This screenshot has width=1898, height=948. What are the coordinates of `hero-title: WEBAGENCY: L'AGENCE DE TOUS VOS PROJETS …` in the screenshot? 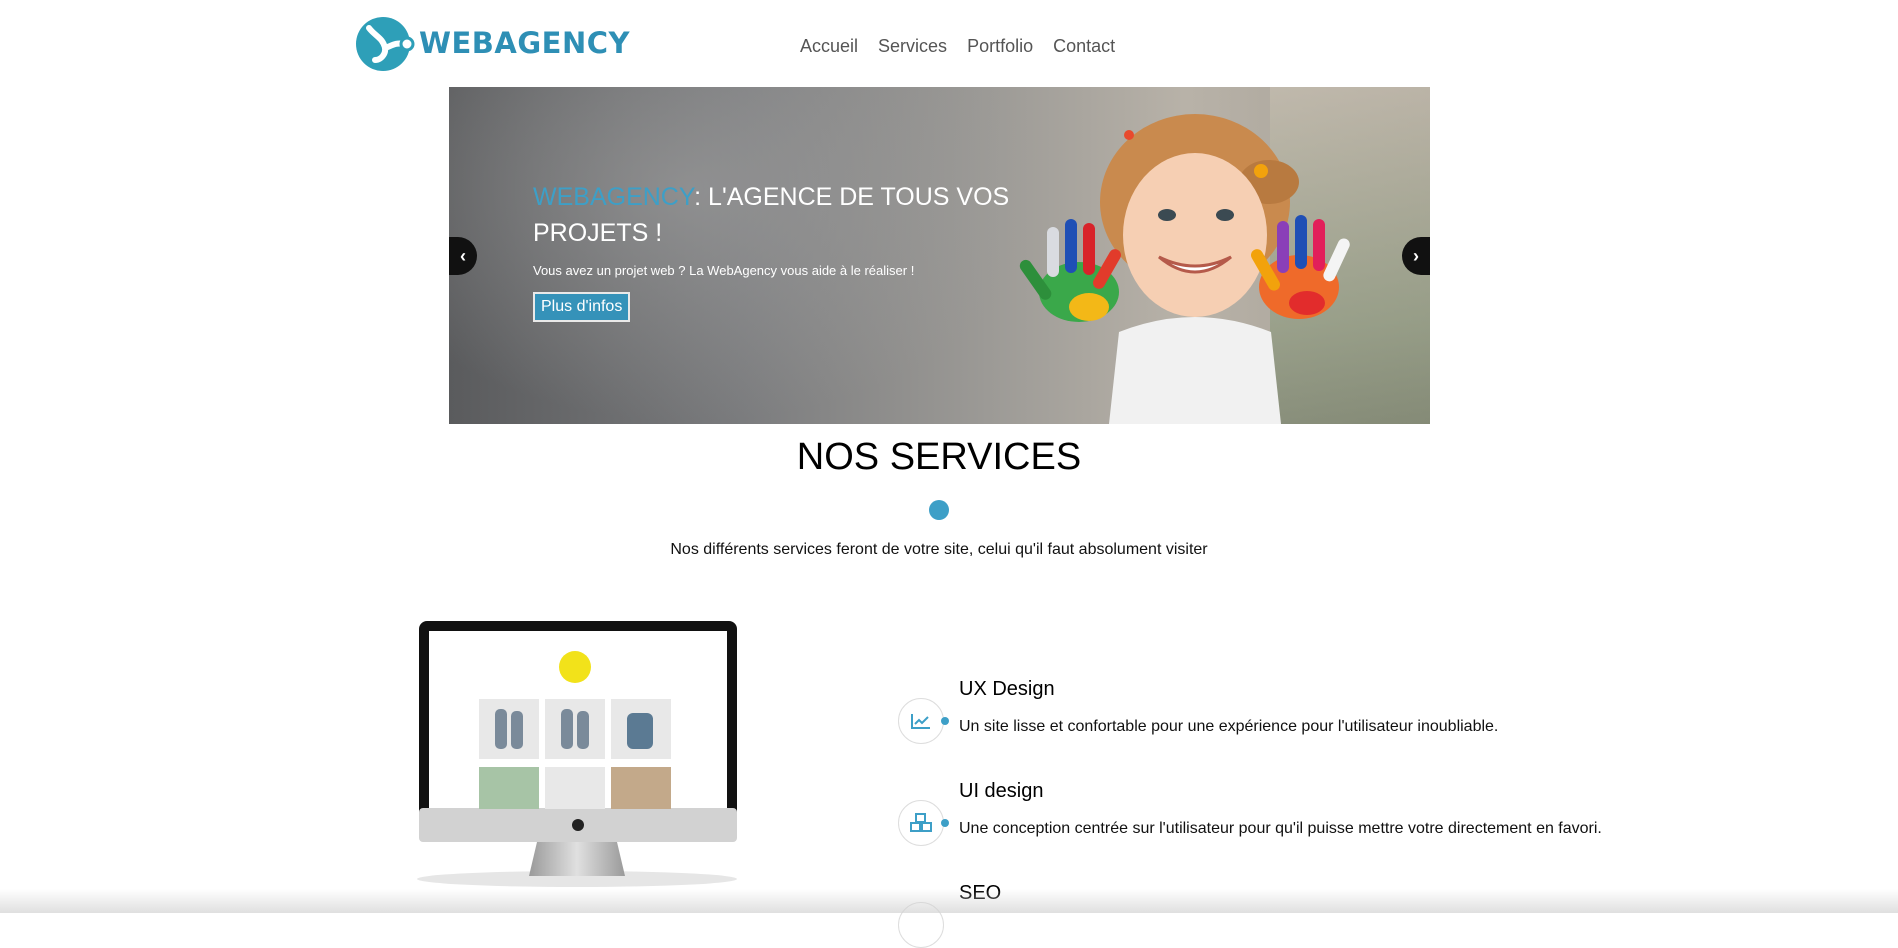 It's located at (773, 215).